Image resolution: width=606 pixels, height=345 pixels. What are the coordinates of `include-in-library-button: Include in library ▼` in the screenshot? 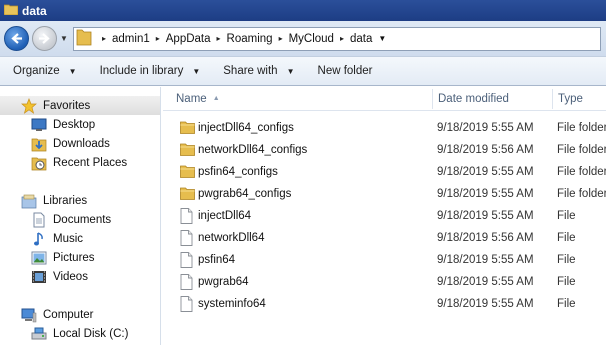 It's located at (149, 71).